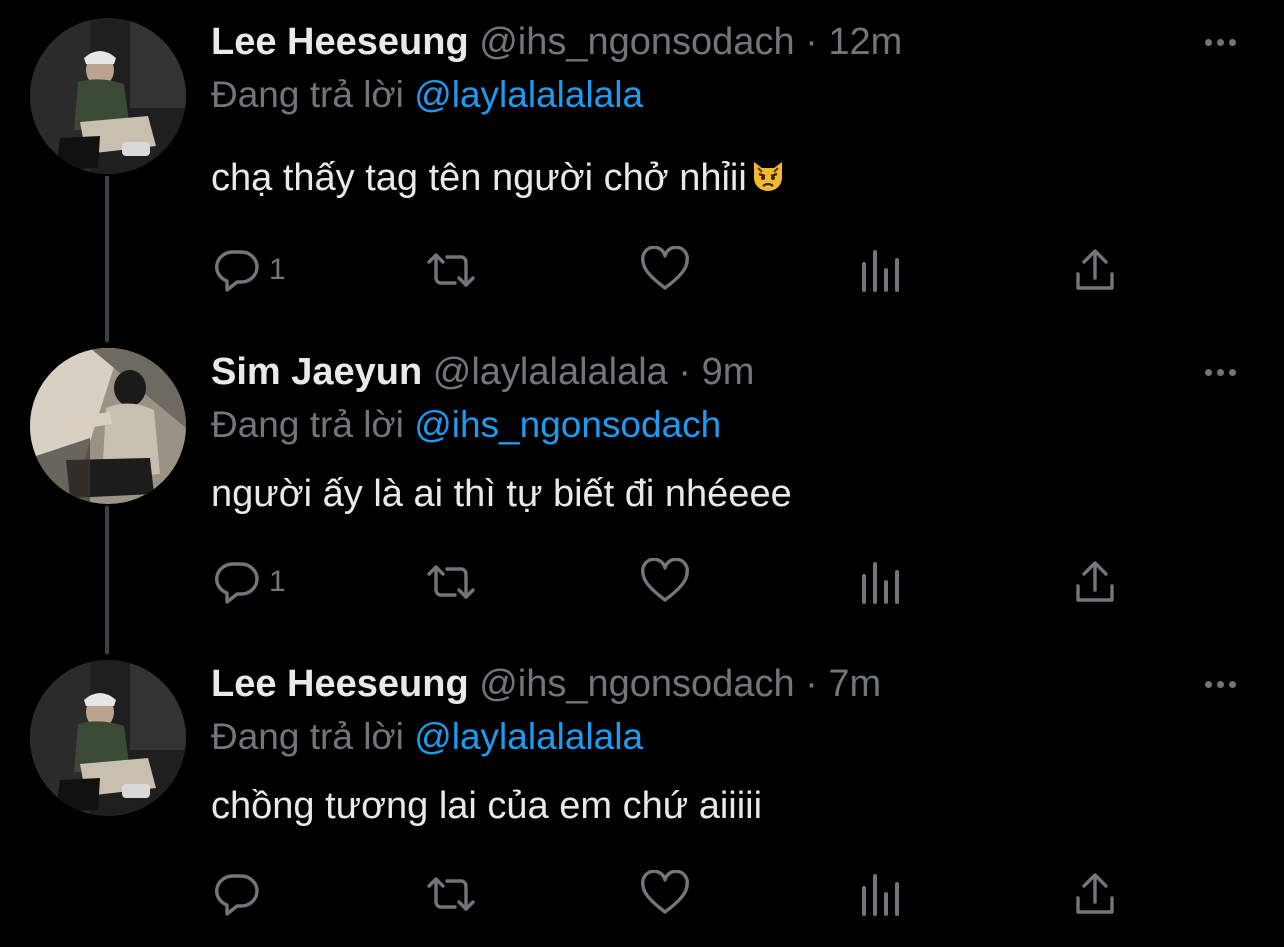 This screenshot has height=947, width=1284. I want to click on tweet-text: chồng tương lai của em chứ aiiiii, so click(486, 806).